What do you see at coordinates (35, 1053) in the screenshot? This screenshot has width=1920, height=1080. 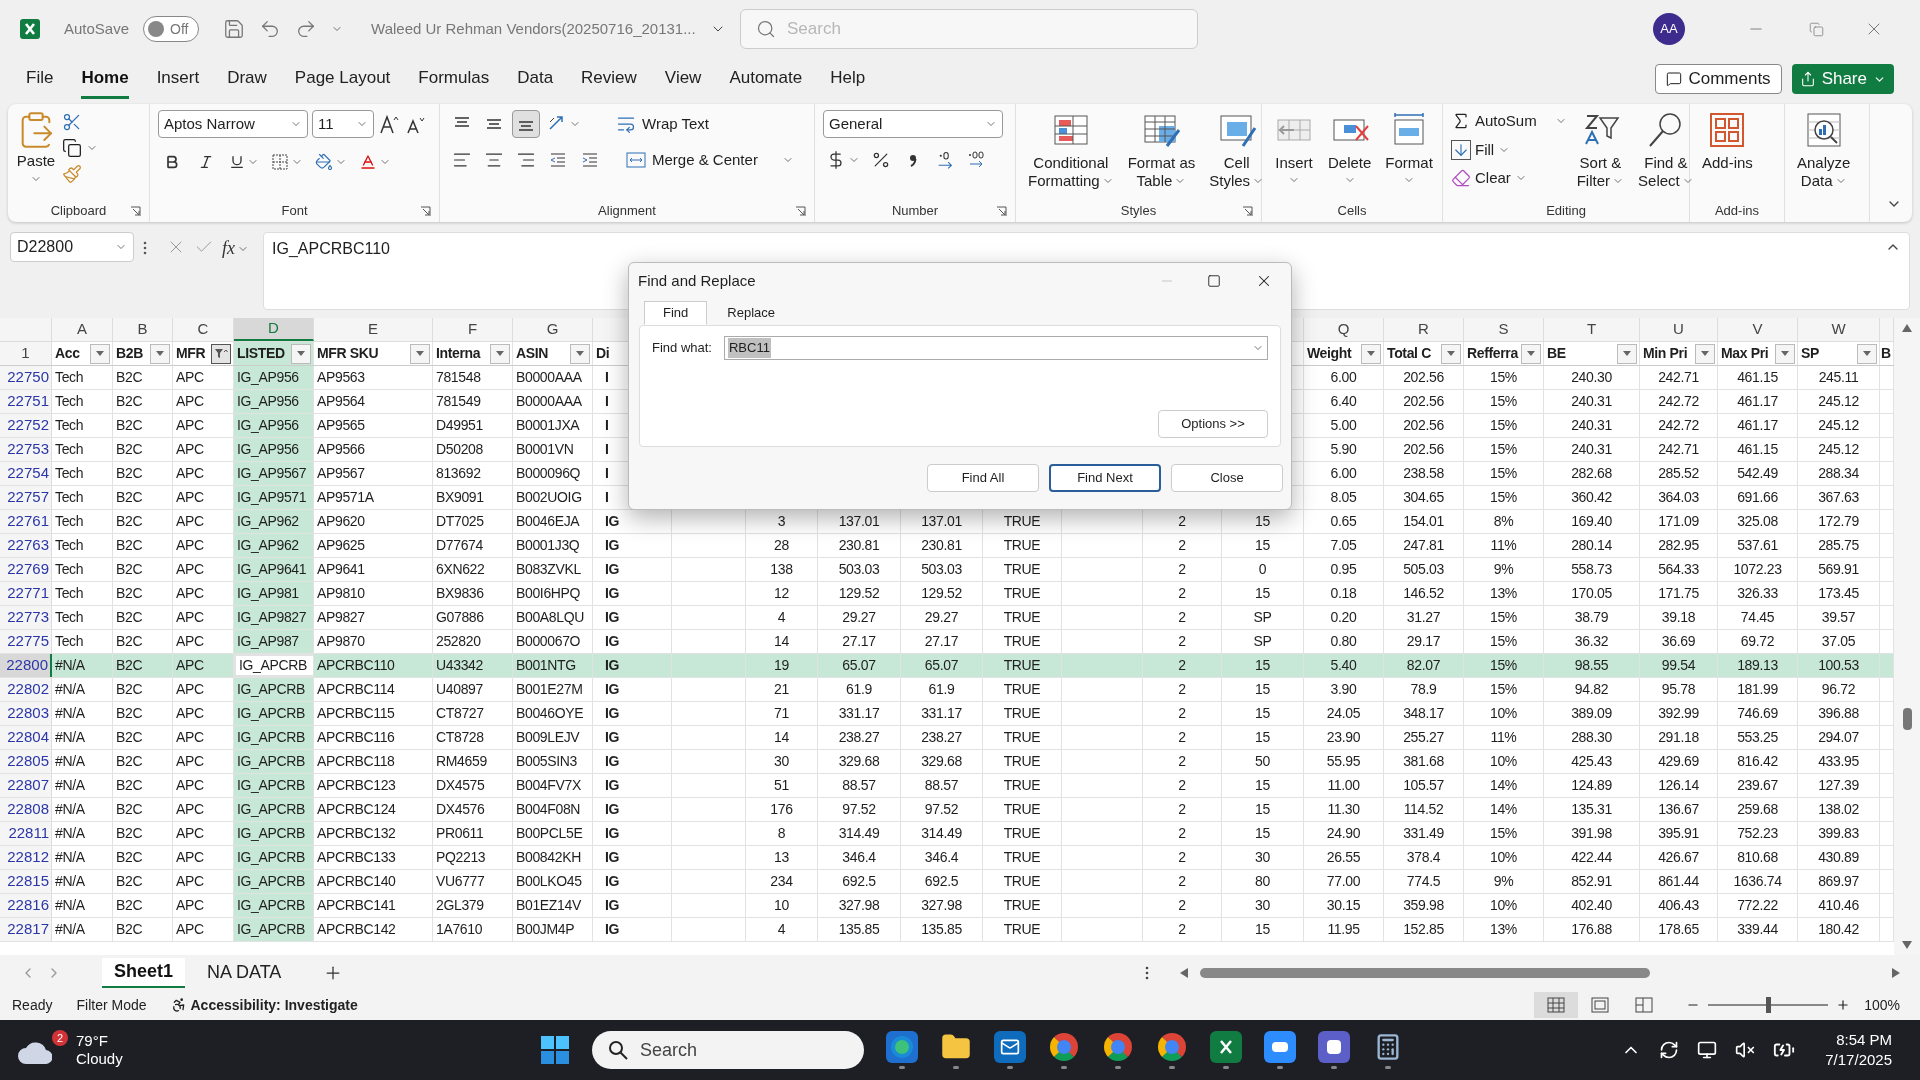 I see `weather-icon` at bounding box center [35, 1053].